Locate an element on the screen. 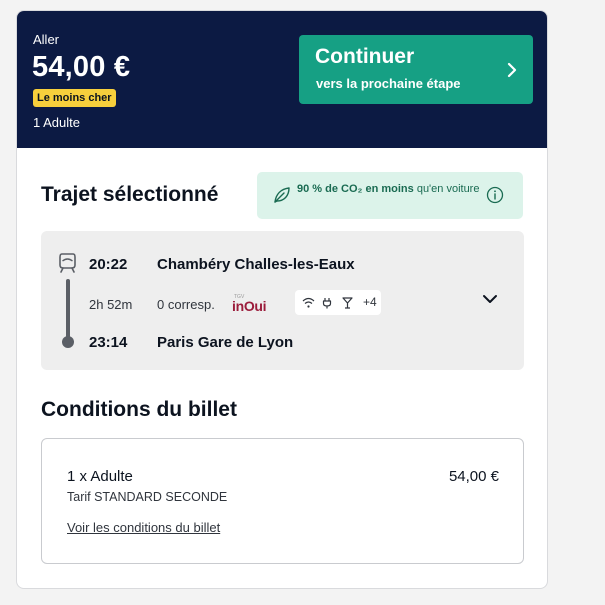 Image resolution: width=605 pixels, height=605 pixels. train-icon is located at coordinates (67, 263).